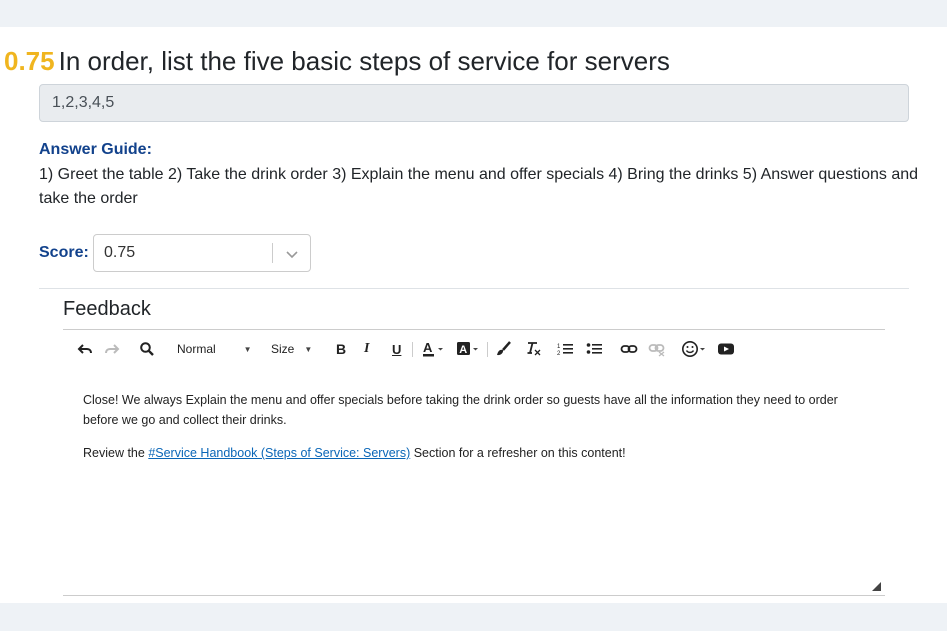 The image size is (947, 631). What do you see at coordinates (83, 102) in the screenshot?
I see `answer-value: 1,2,3,4,5` at bounding box center [83, 102].